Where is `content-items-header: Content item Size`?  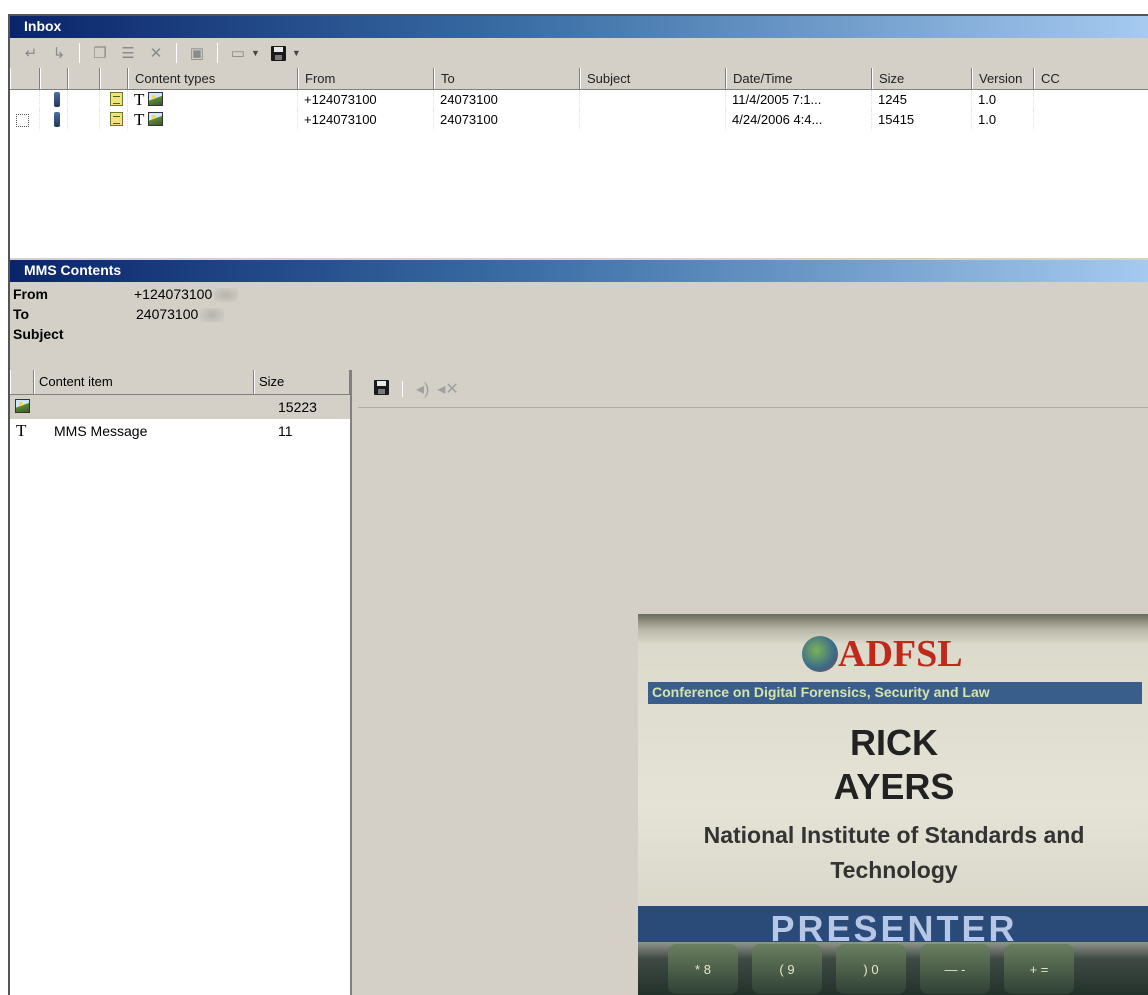 content-items-header: Content item Size is located at coordinates (180, 382).